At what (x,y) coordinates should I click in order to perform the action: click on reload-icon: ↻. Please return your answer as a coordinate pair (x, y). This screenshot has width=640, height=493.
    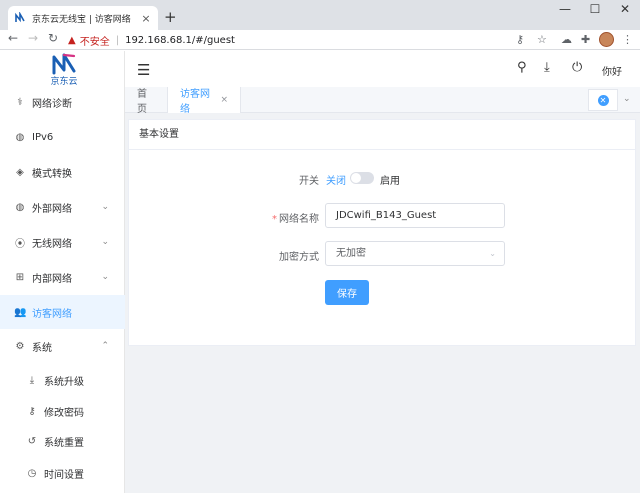
    Looking at the image, I should click on (53, 38).